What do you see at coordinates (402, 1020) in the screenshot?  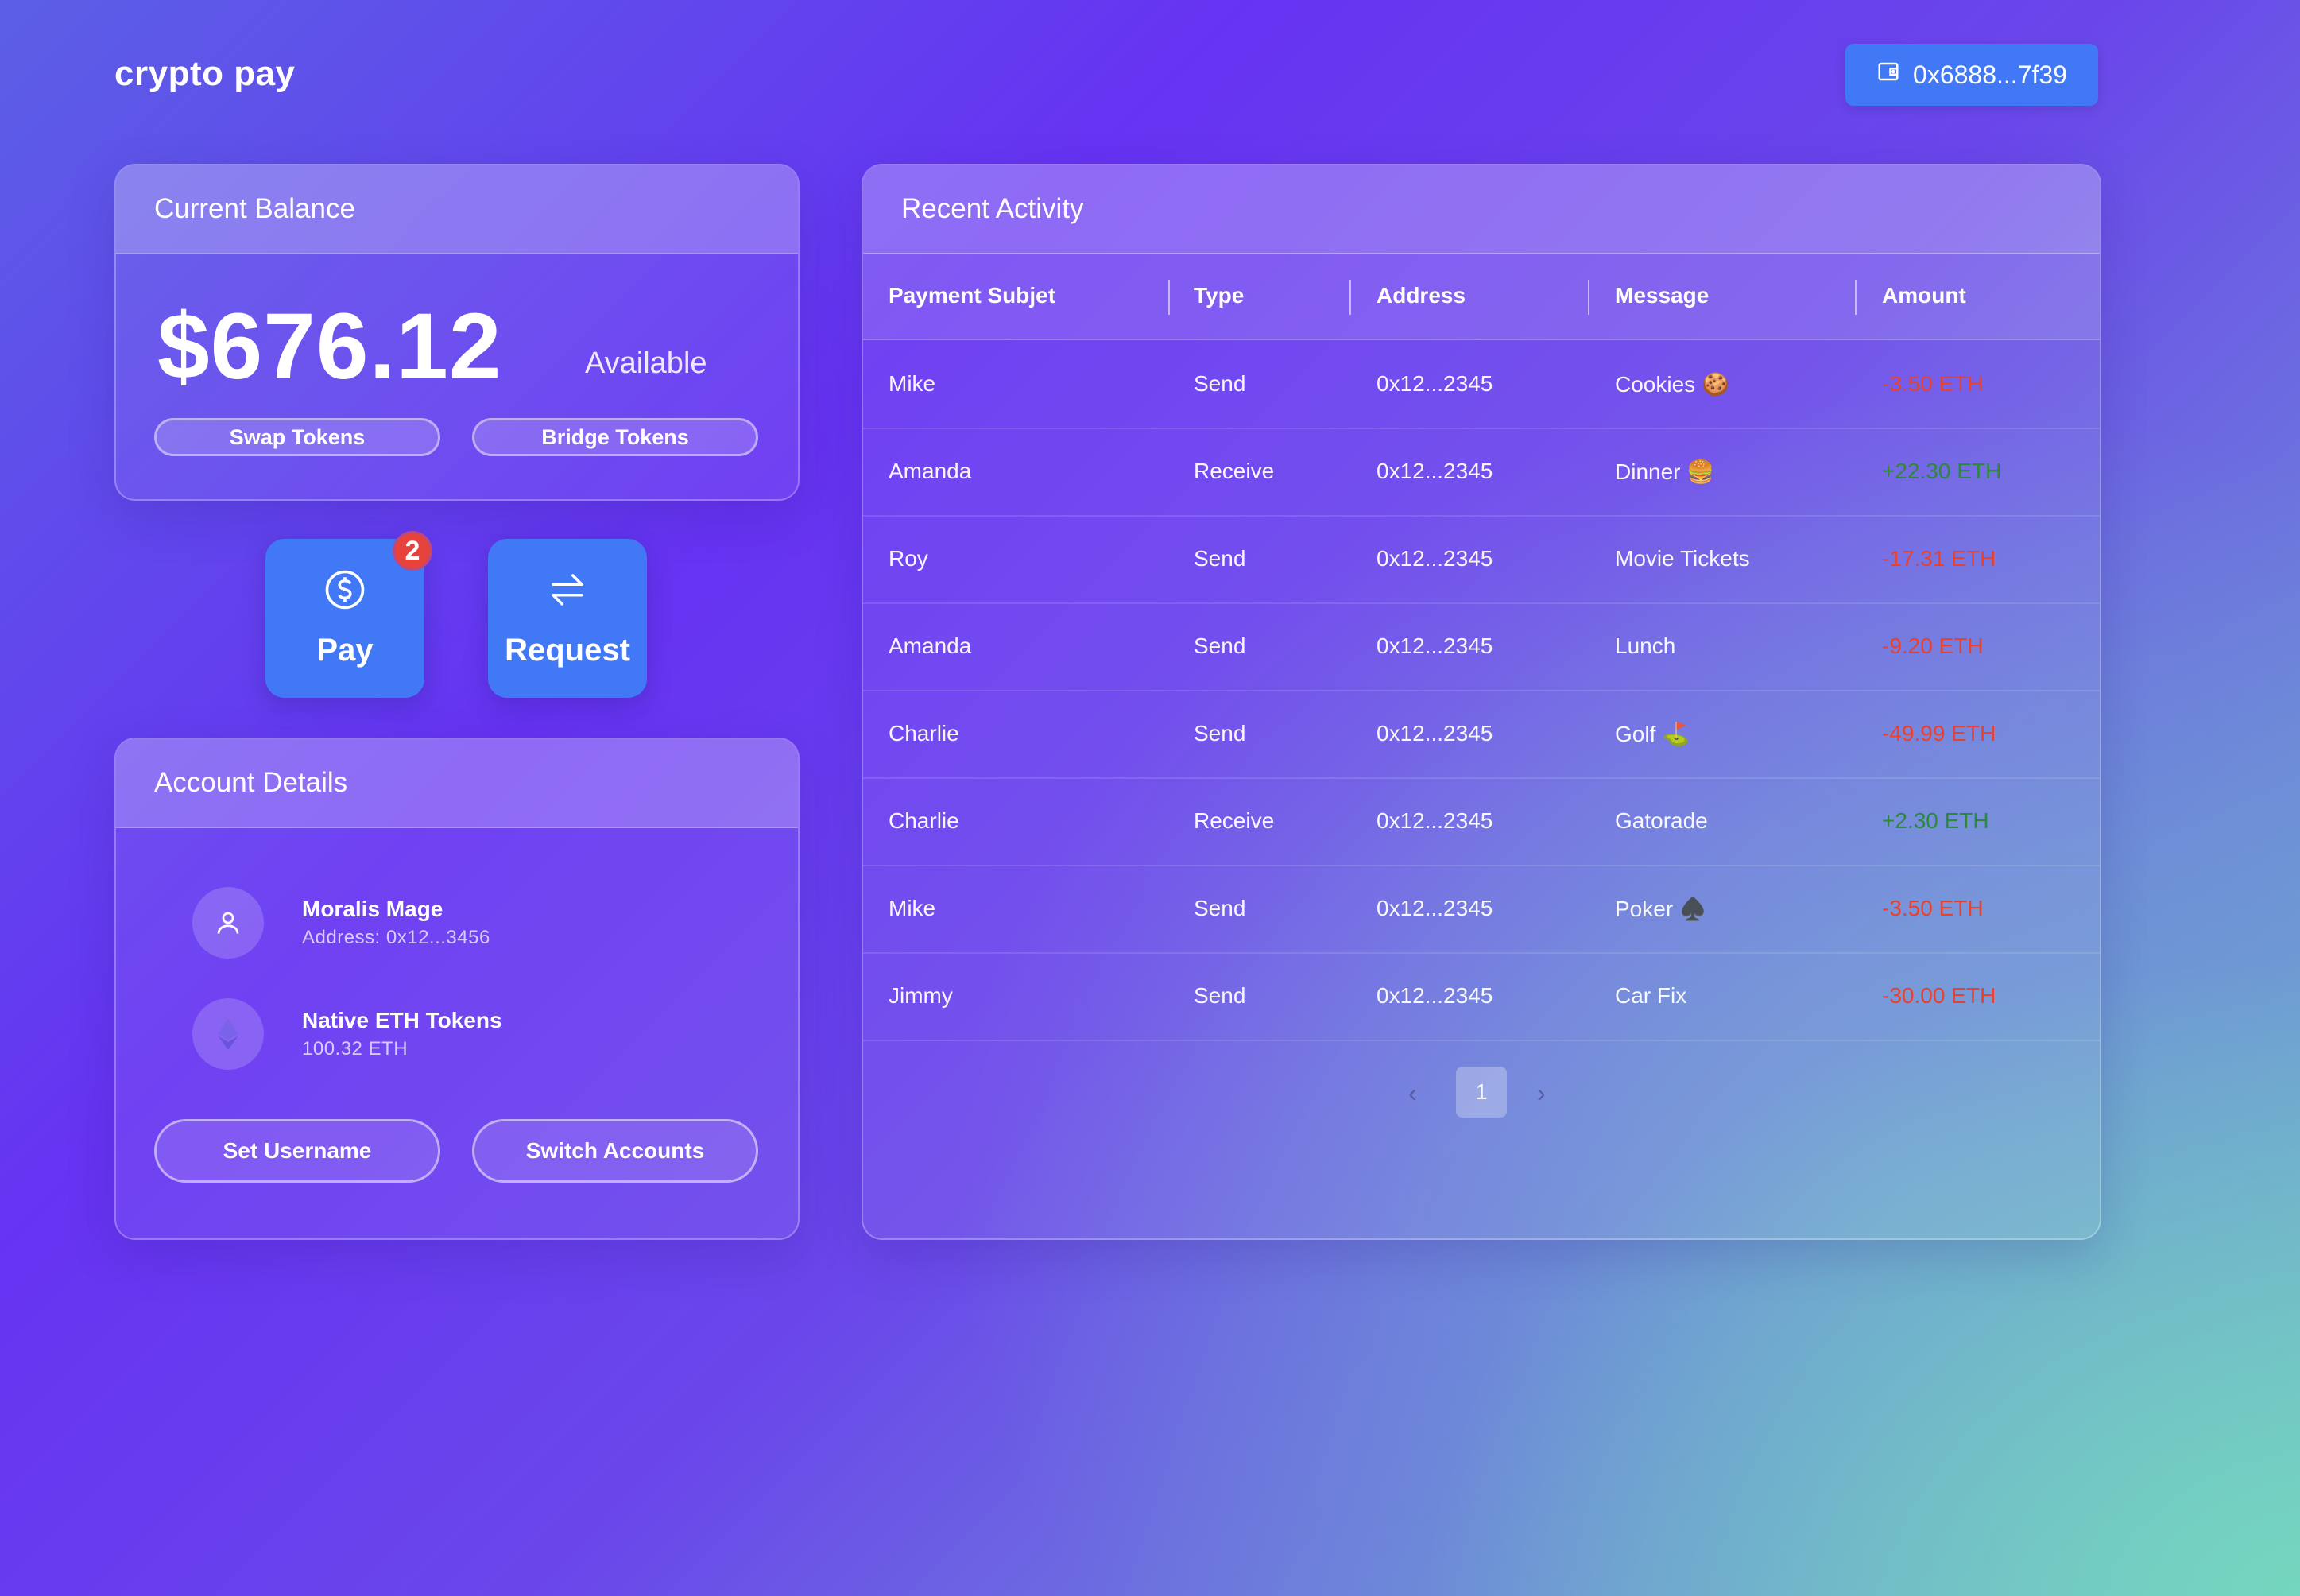 I see `token-title: Native ETH Tokens` at bounding box center [402, 1020].